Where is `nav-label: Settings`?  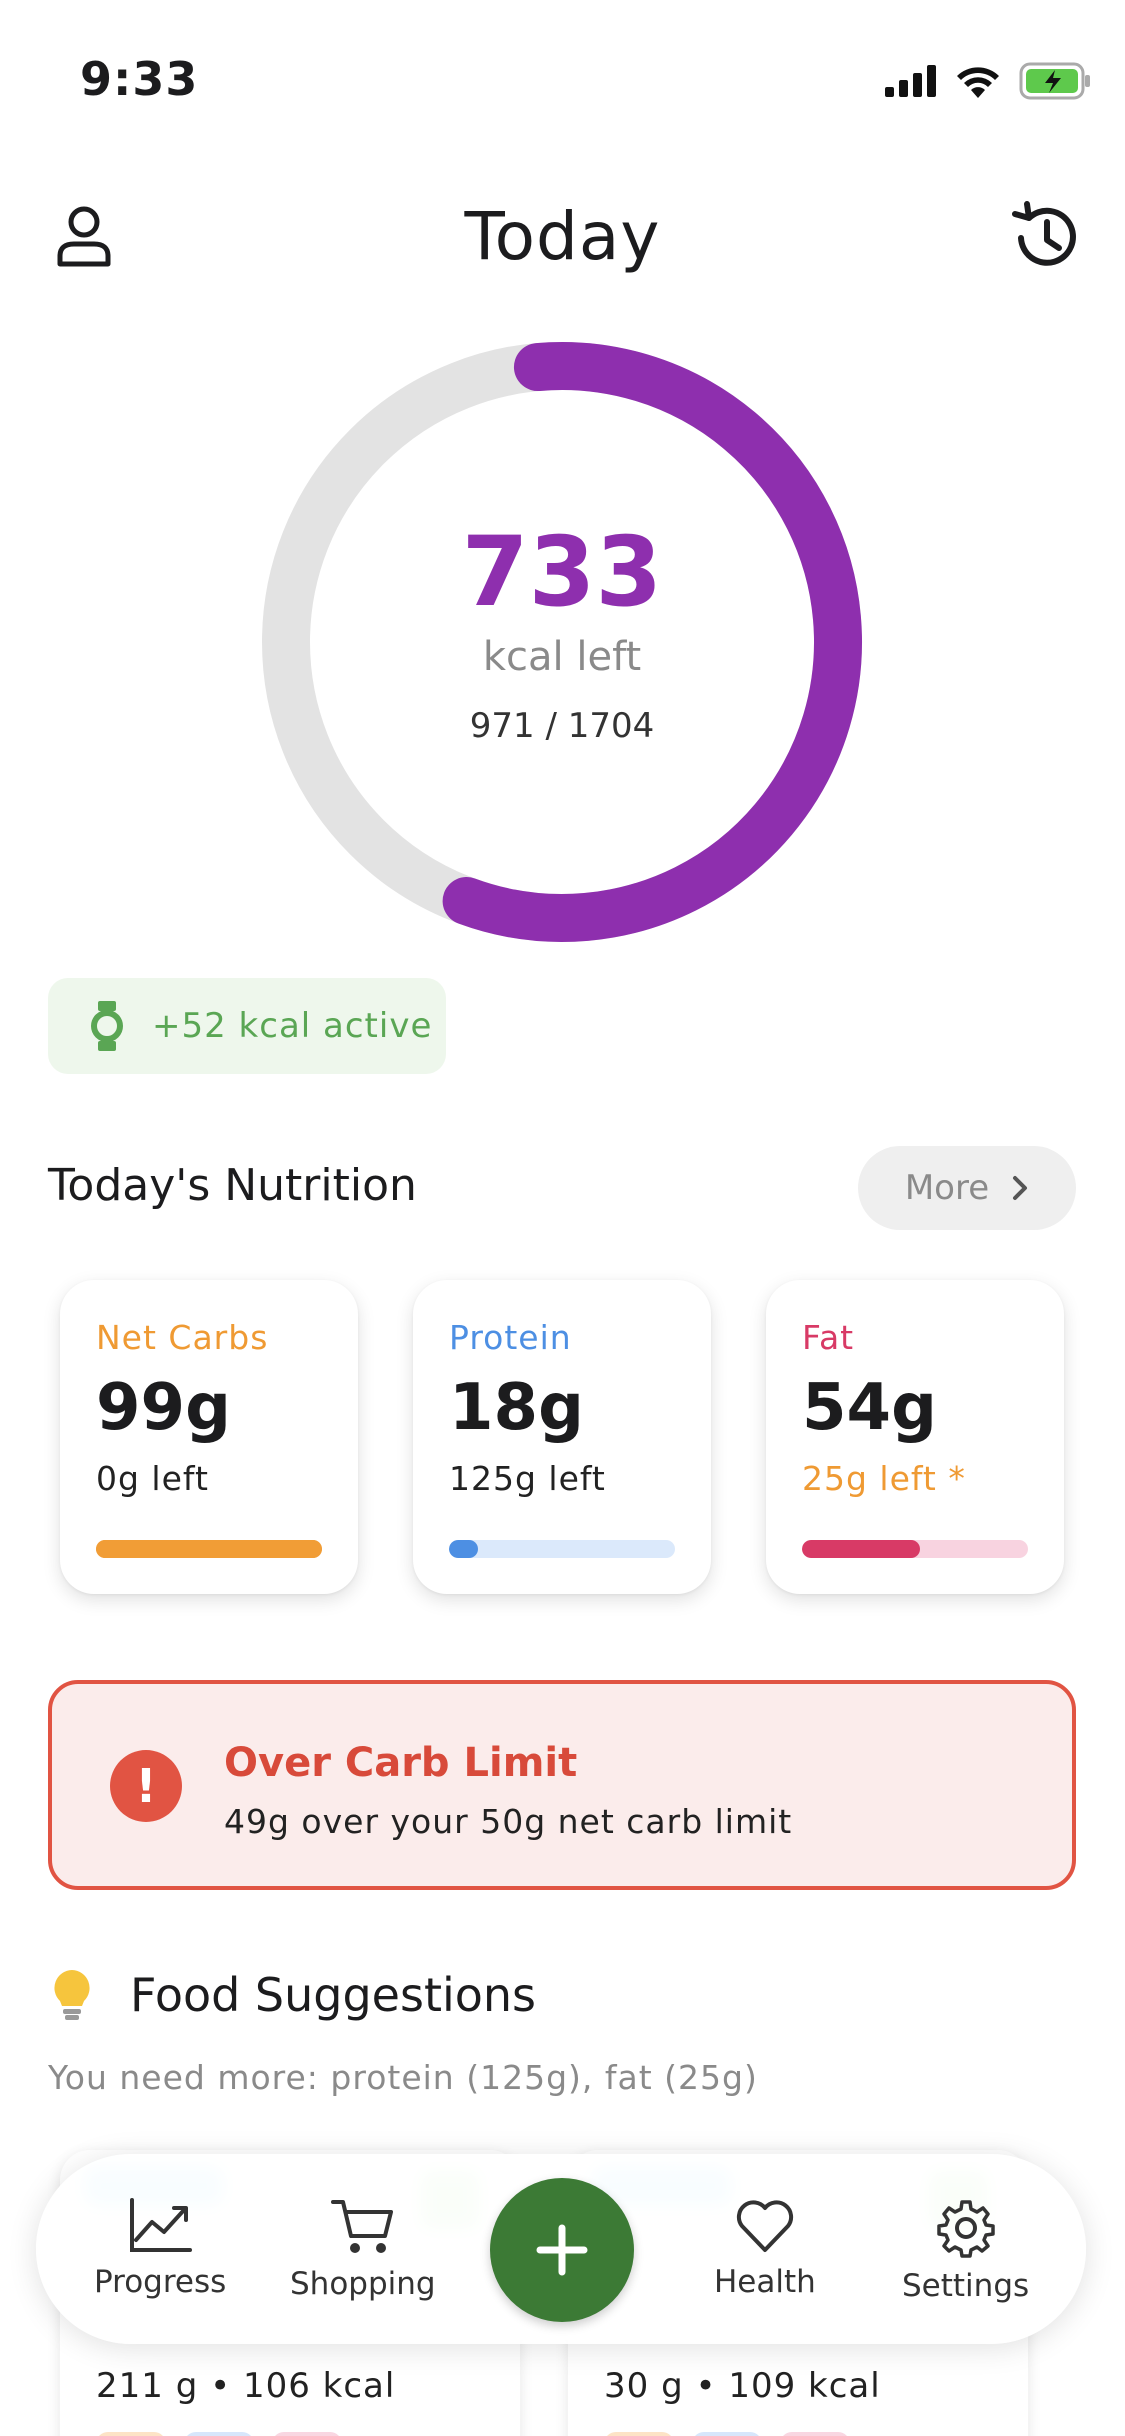 nav-label: Settings is located at coordinates (966, 2286).